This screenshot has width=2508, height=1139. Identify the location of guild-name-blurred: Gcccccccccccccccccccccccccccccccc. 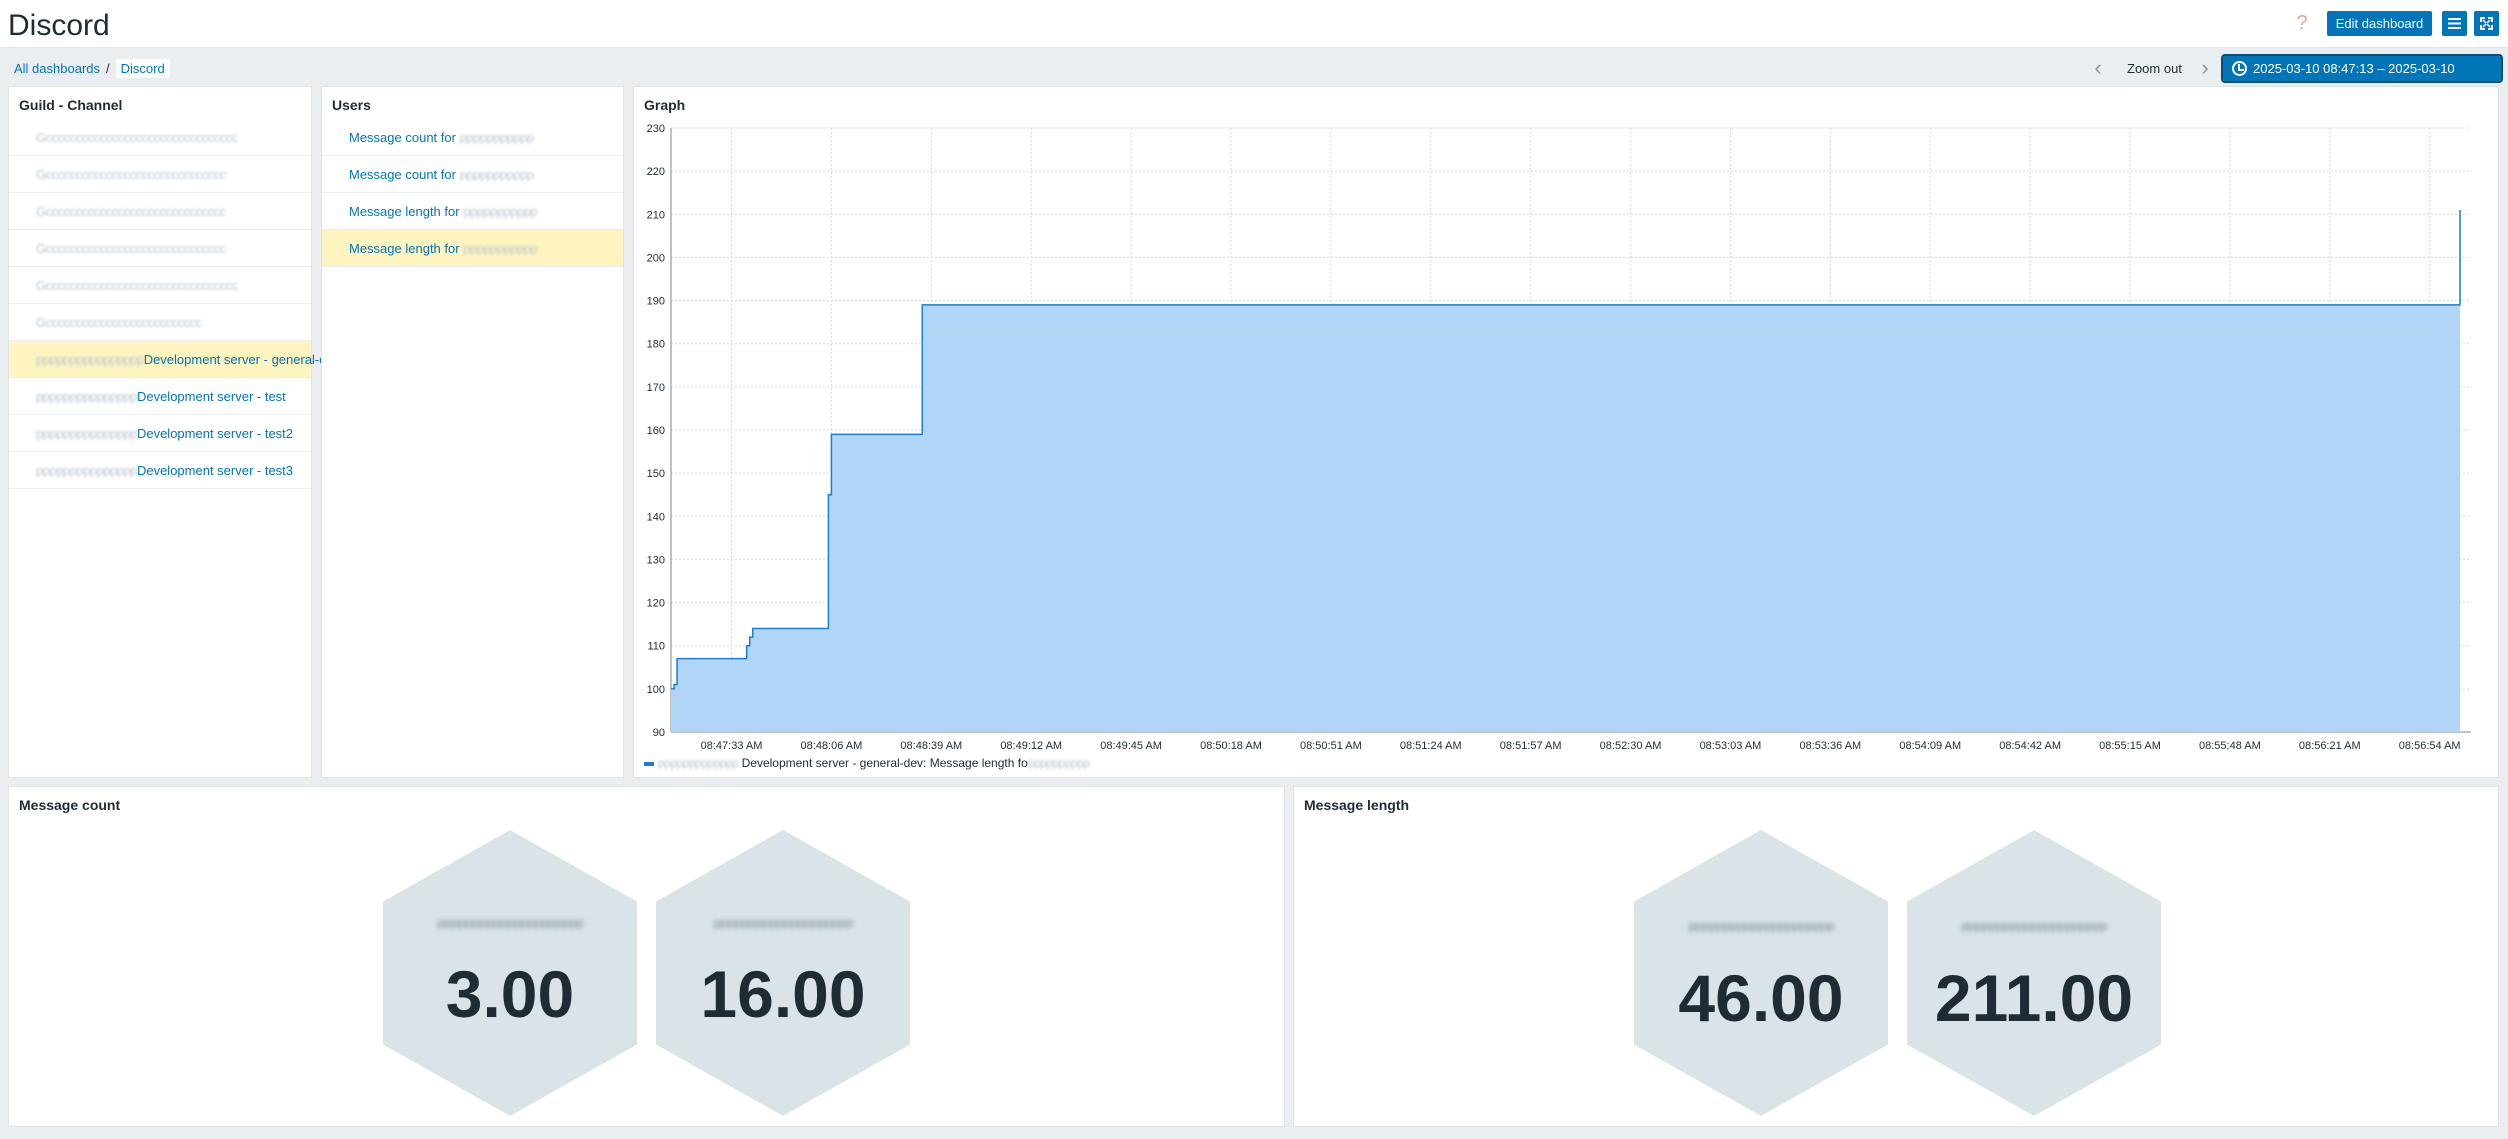
(137, 285).